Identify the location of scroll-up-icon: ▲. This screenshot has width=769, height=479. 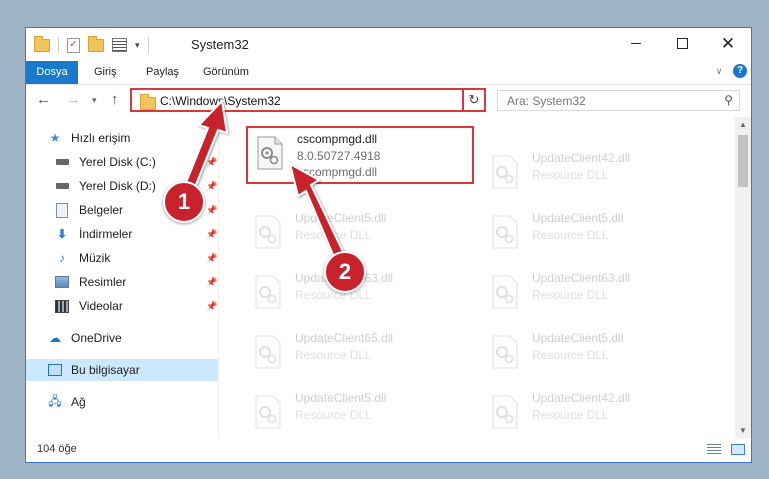
(743, 125).